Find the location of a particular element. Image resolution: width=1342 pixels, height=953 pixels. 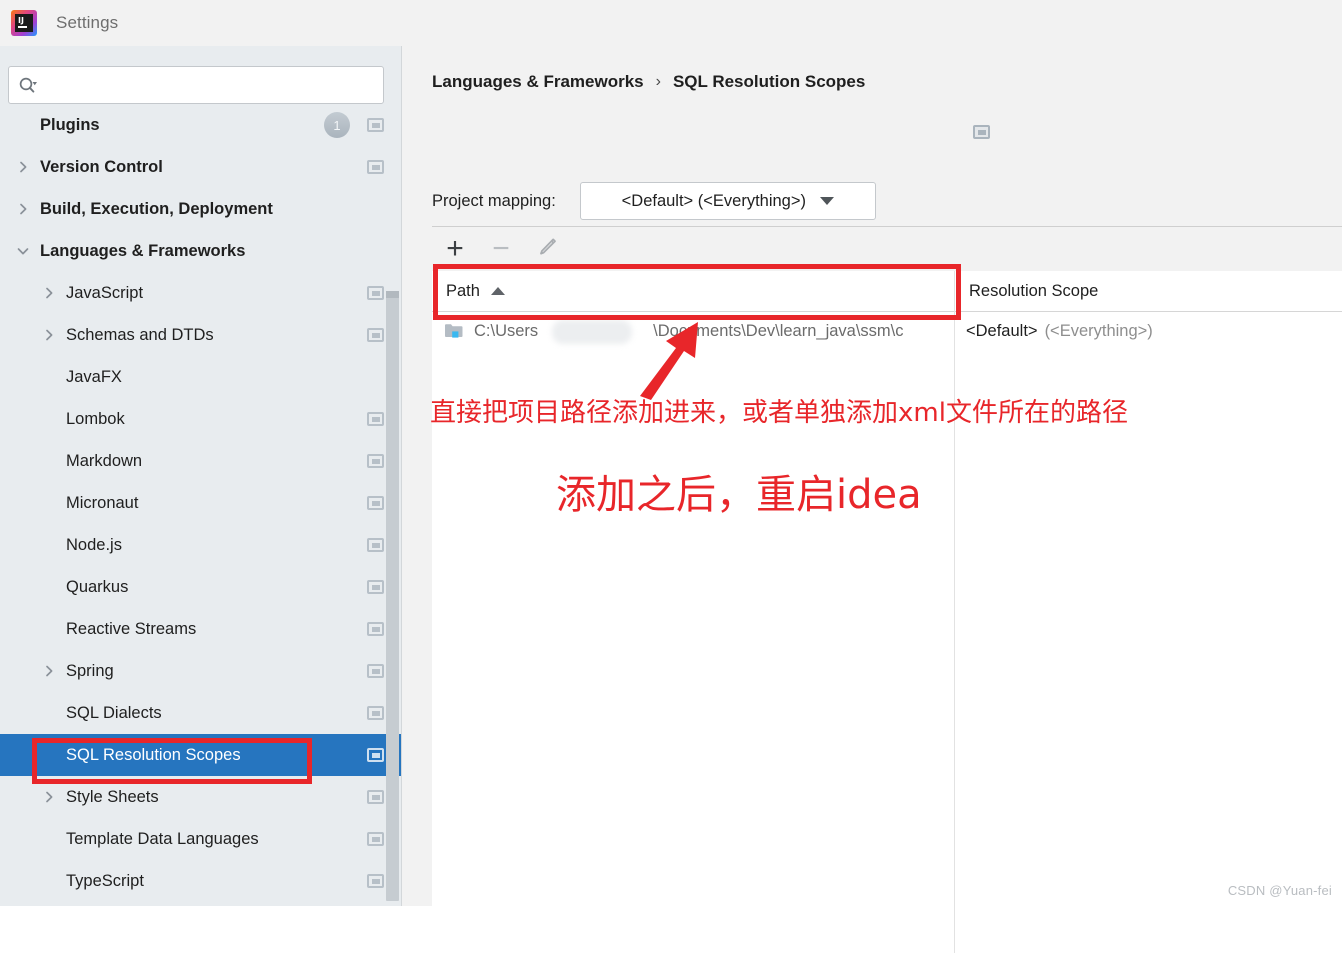

sidebar-item-label: Spring is located at coordinates (90, 670).